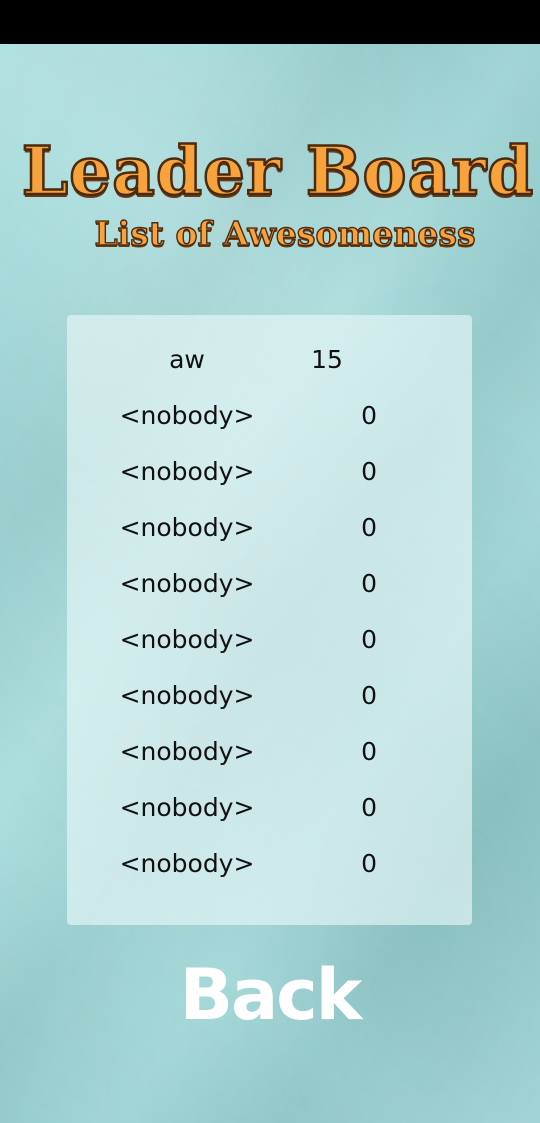 This screenshot has height=1123, width=540. What do you see at coordinates (270, 22) in the screenshot?
I see `status-bar` at bounding box center [270, 22].